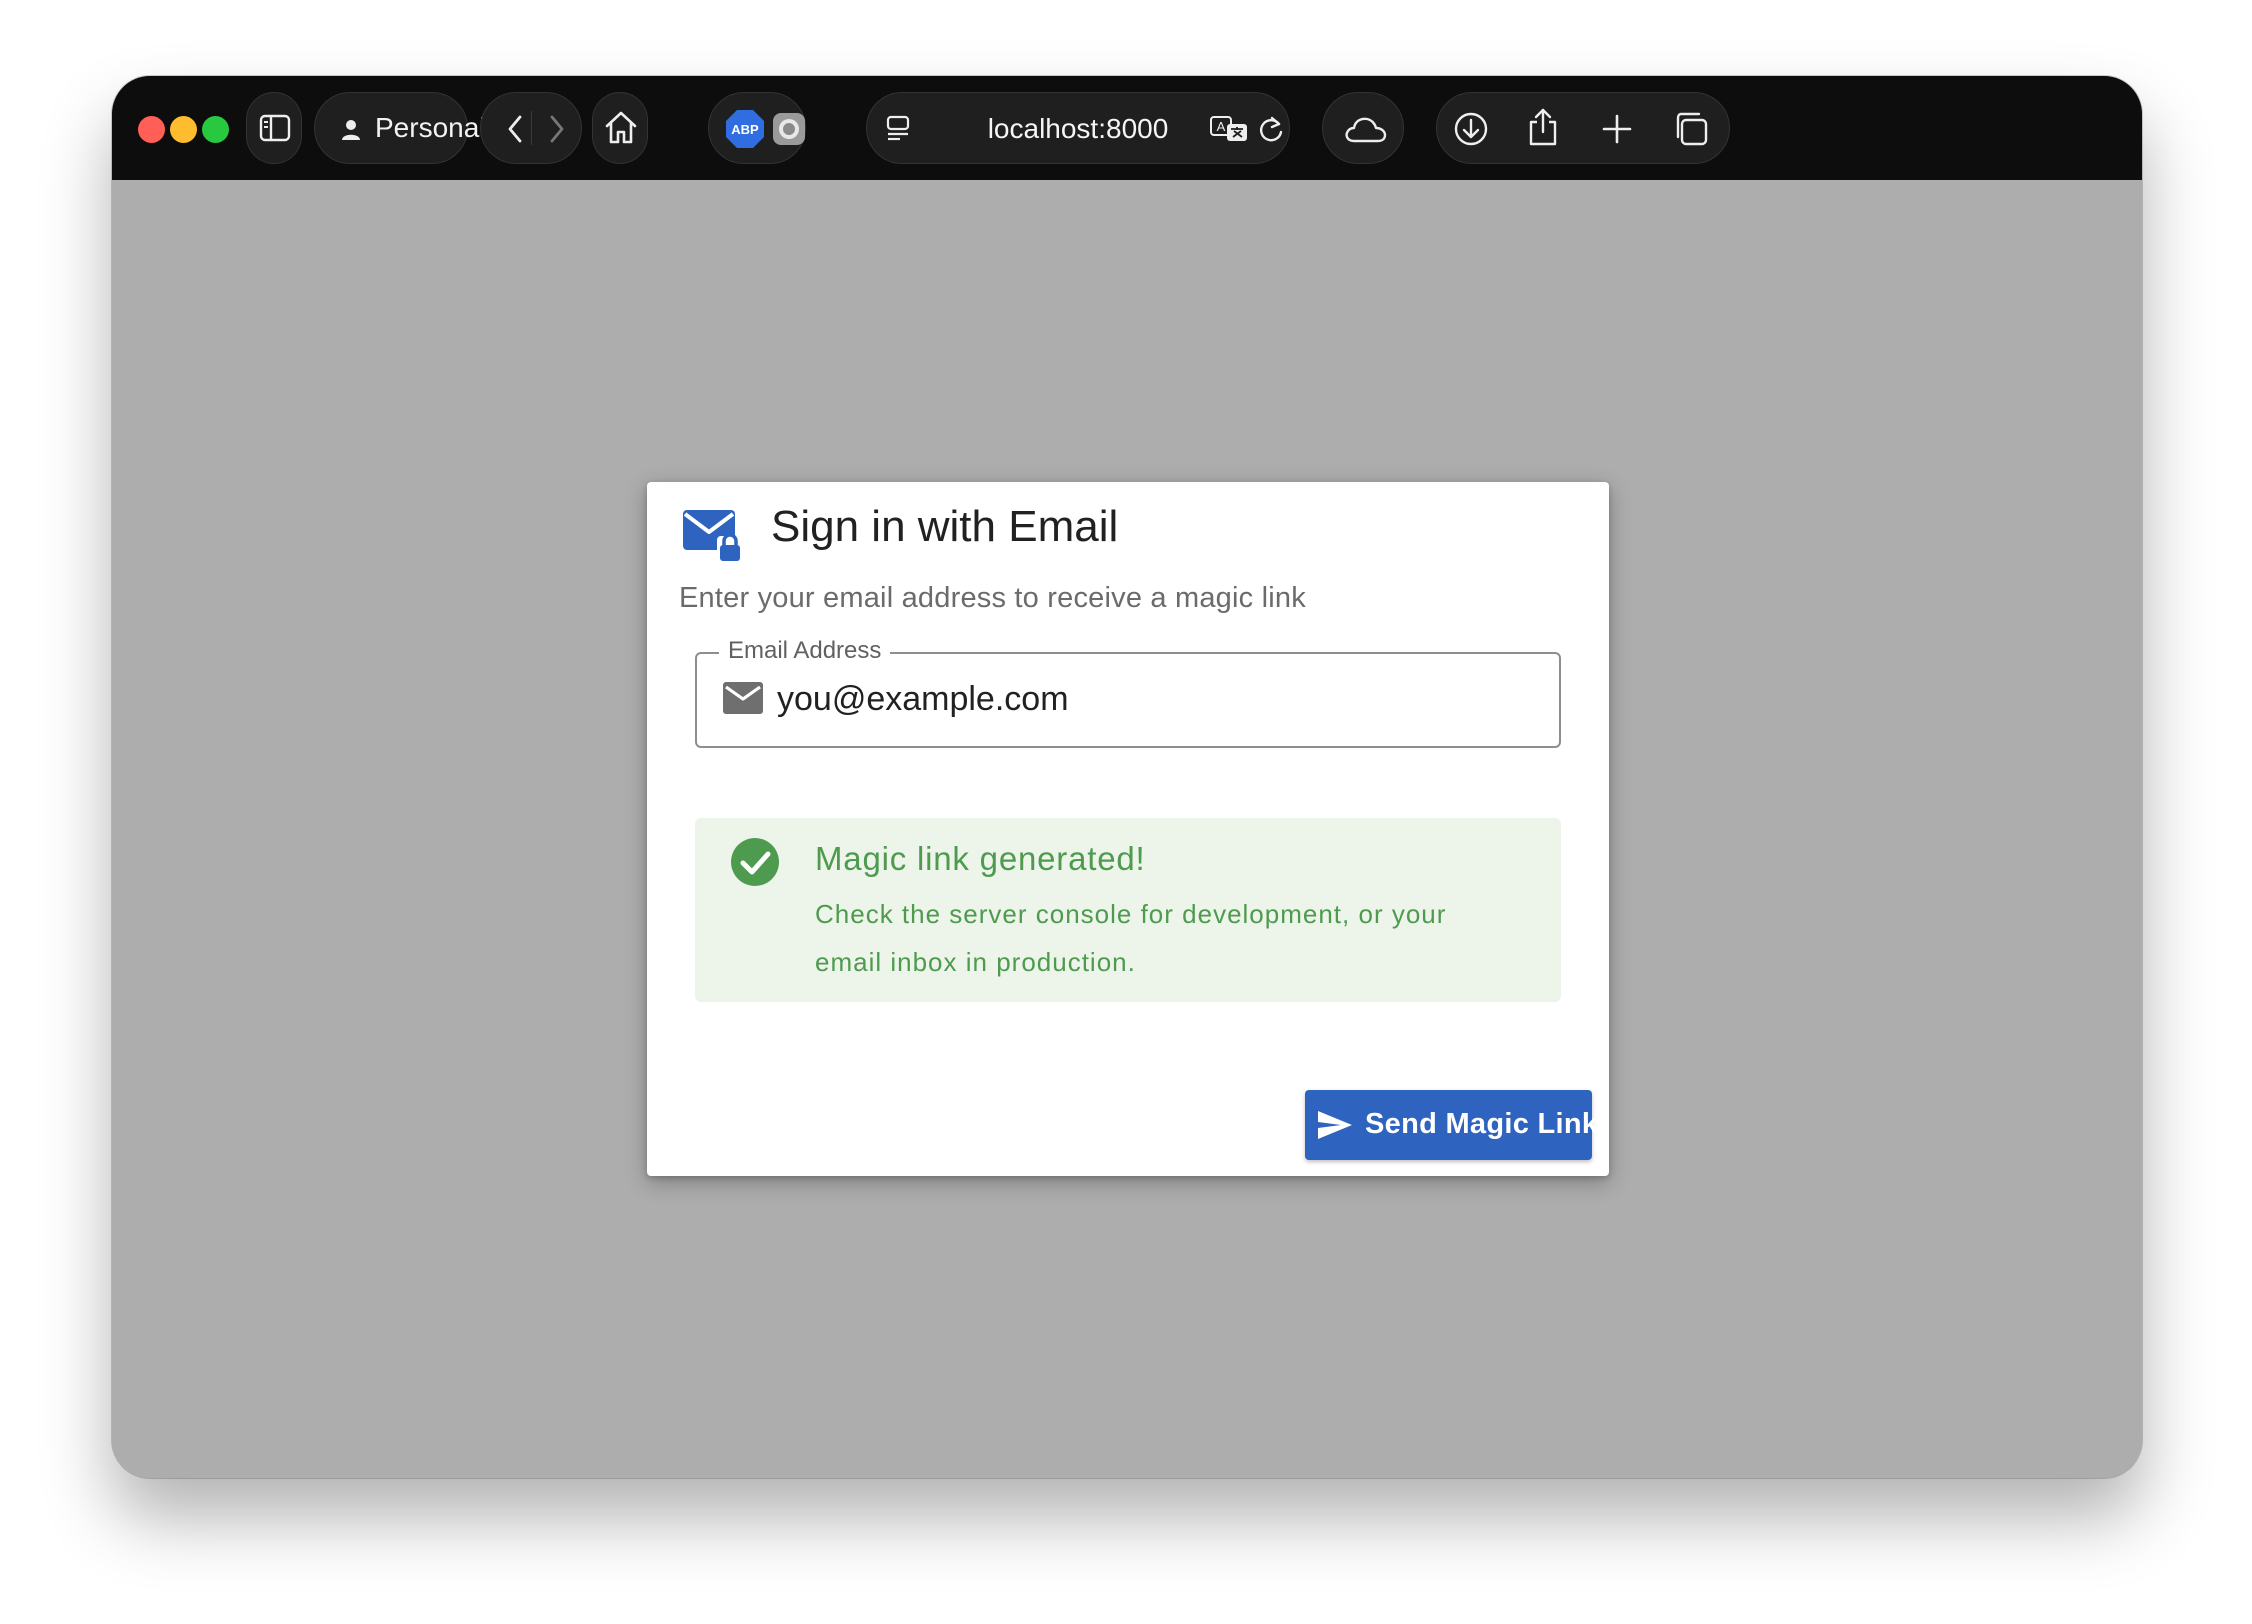 This screenshot has height=1624, width=2252. Describe the element at coordinates (1482, 1124) in the screenshot. I see `send-button-label: Send Magic Link` at that location.